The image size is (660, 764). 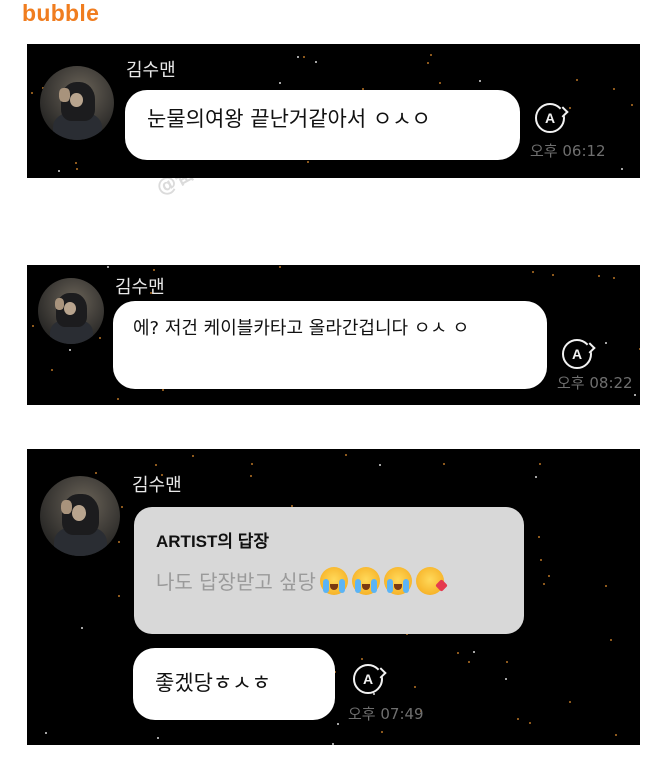 What do you see at coordinates (595, 383) in the screenshot?
I see `message-time: 오후 08:22` at bounding box center [595, 383].